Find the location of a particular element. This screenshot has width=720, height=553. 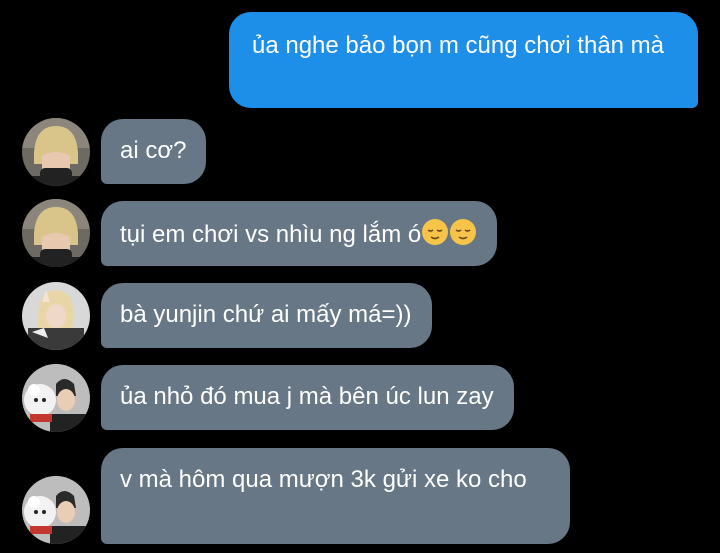

message-text: bà yunjin chứ ai mấy má=)) is located at coordinates (266, 314).